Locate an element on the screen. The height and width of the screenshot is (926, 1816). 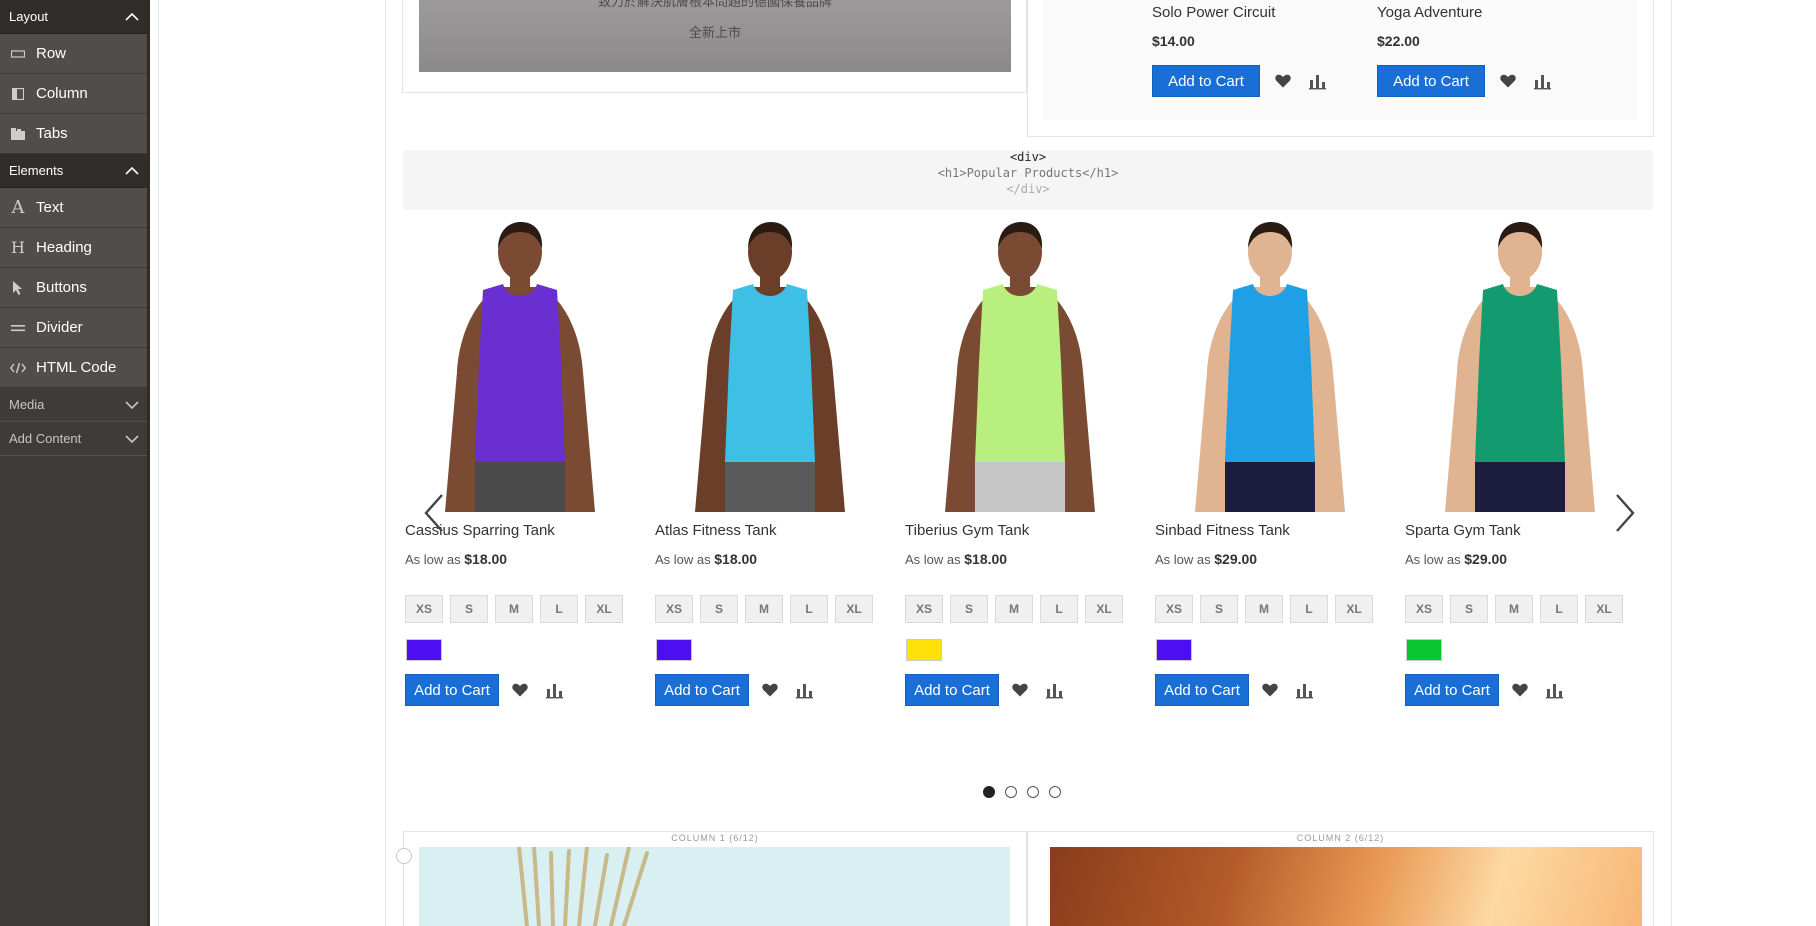
divider-icon is located at coordinates (18, 328).